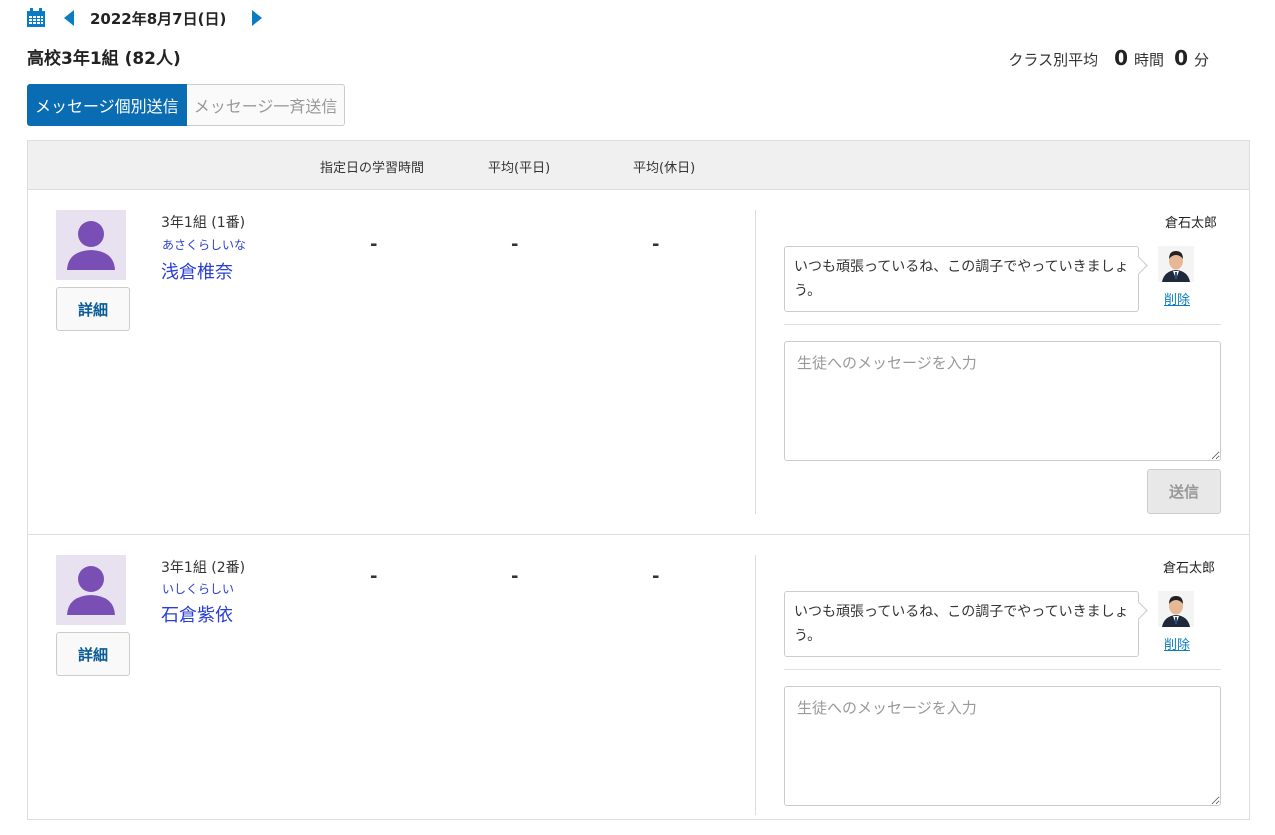 The height and width of the screenshot is (835, 1275). Describe the element at coordinates (1181, 58) in the screenshot. I see `average-minutes: 0` at that location.